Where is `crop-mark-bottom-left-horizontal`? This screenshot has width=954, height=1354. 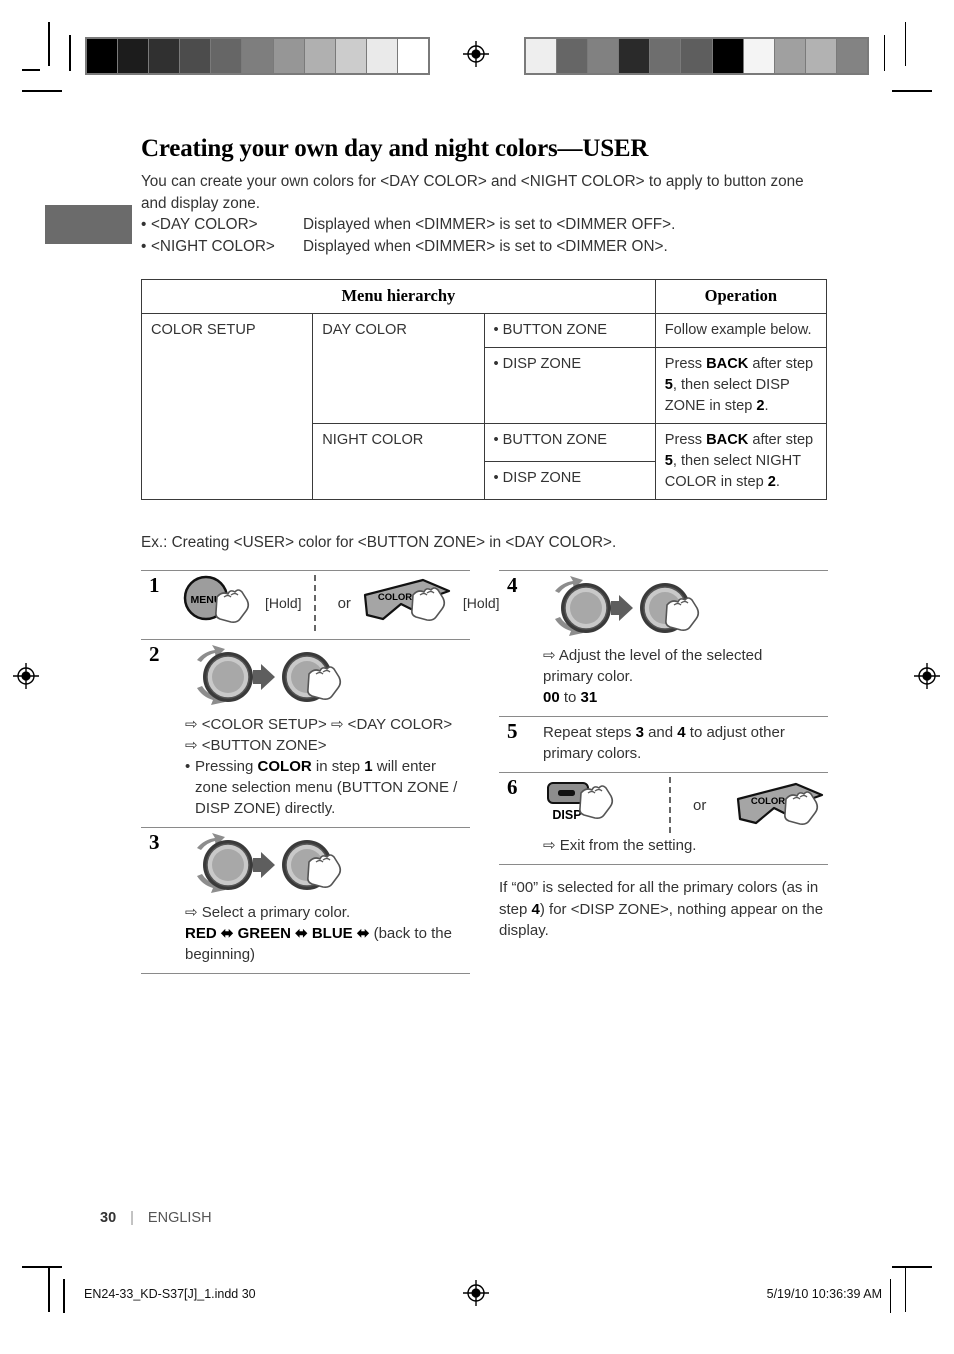
crop-mark-bottom-left-horizontal is located at coordinates (42, 1267).